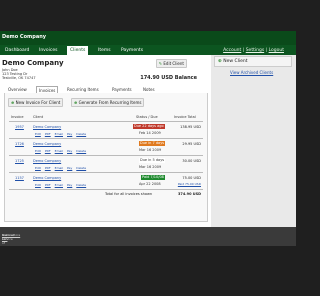 The height and width of the screenshot is (296, 320). Describe the element at coordinates (276, 50) in the screenshot. I see `logout-link: Logout` at that location.